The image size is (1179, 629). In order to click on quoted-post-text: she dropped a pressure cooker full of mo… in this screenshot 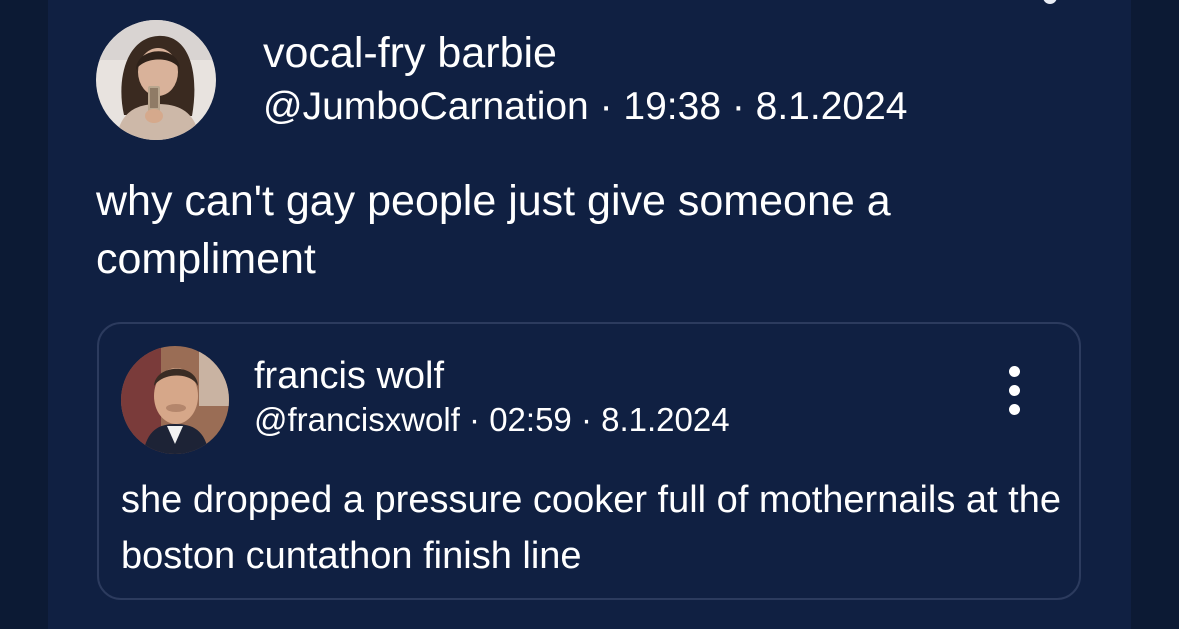, I will do `click(591, 528)`.